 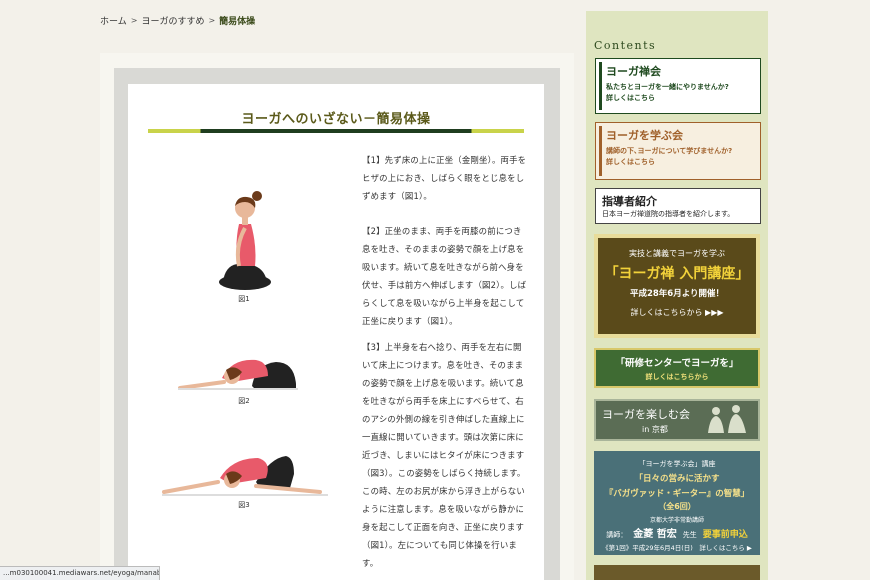 What do you see at coordinates (336, 119) in the screenshot?
I see `page-title: ヨーガへのいざない－簡易体操` at bounding box center [336, 119].